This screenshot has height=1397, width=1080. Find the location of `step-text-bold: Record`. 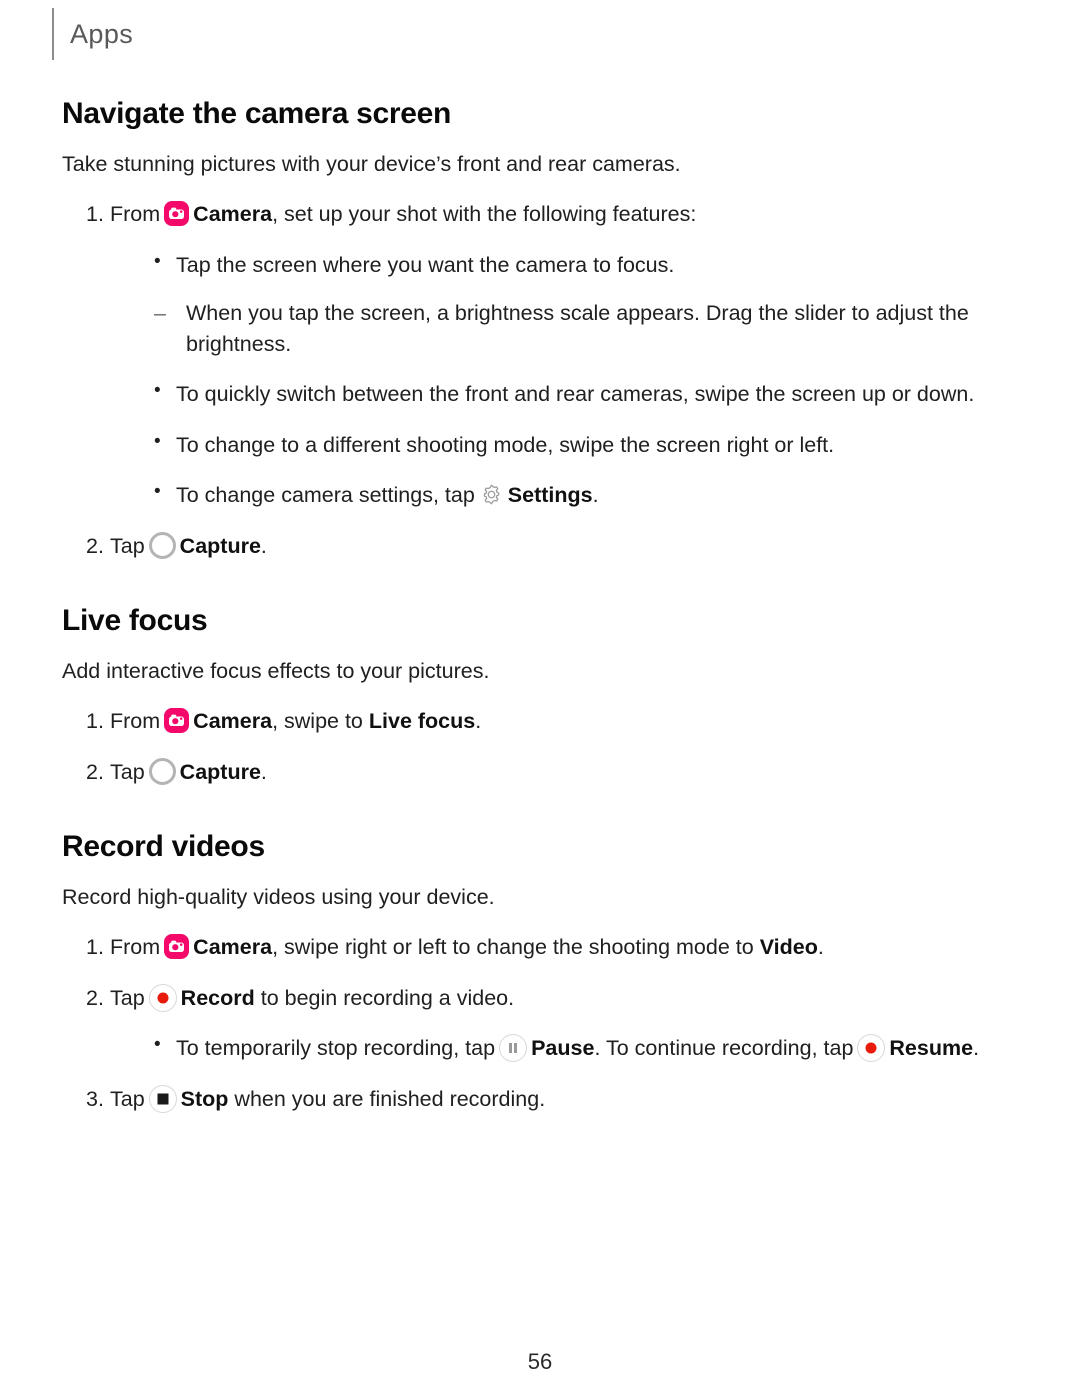

step-text-bold: Record is located at coordinates (217, 997).